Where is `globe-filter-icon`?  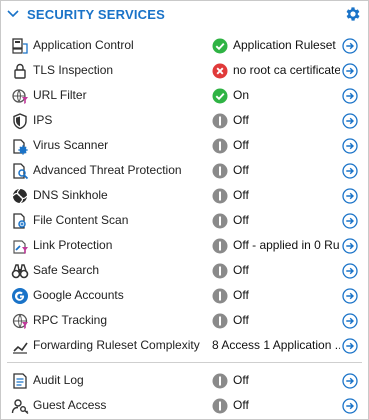 globe-filter-icon is located at coordinates (20, 96).